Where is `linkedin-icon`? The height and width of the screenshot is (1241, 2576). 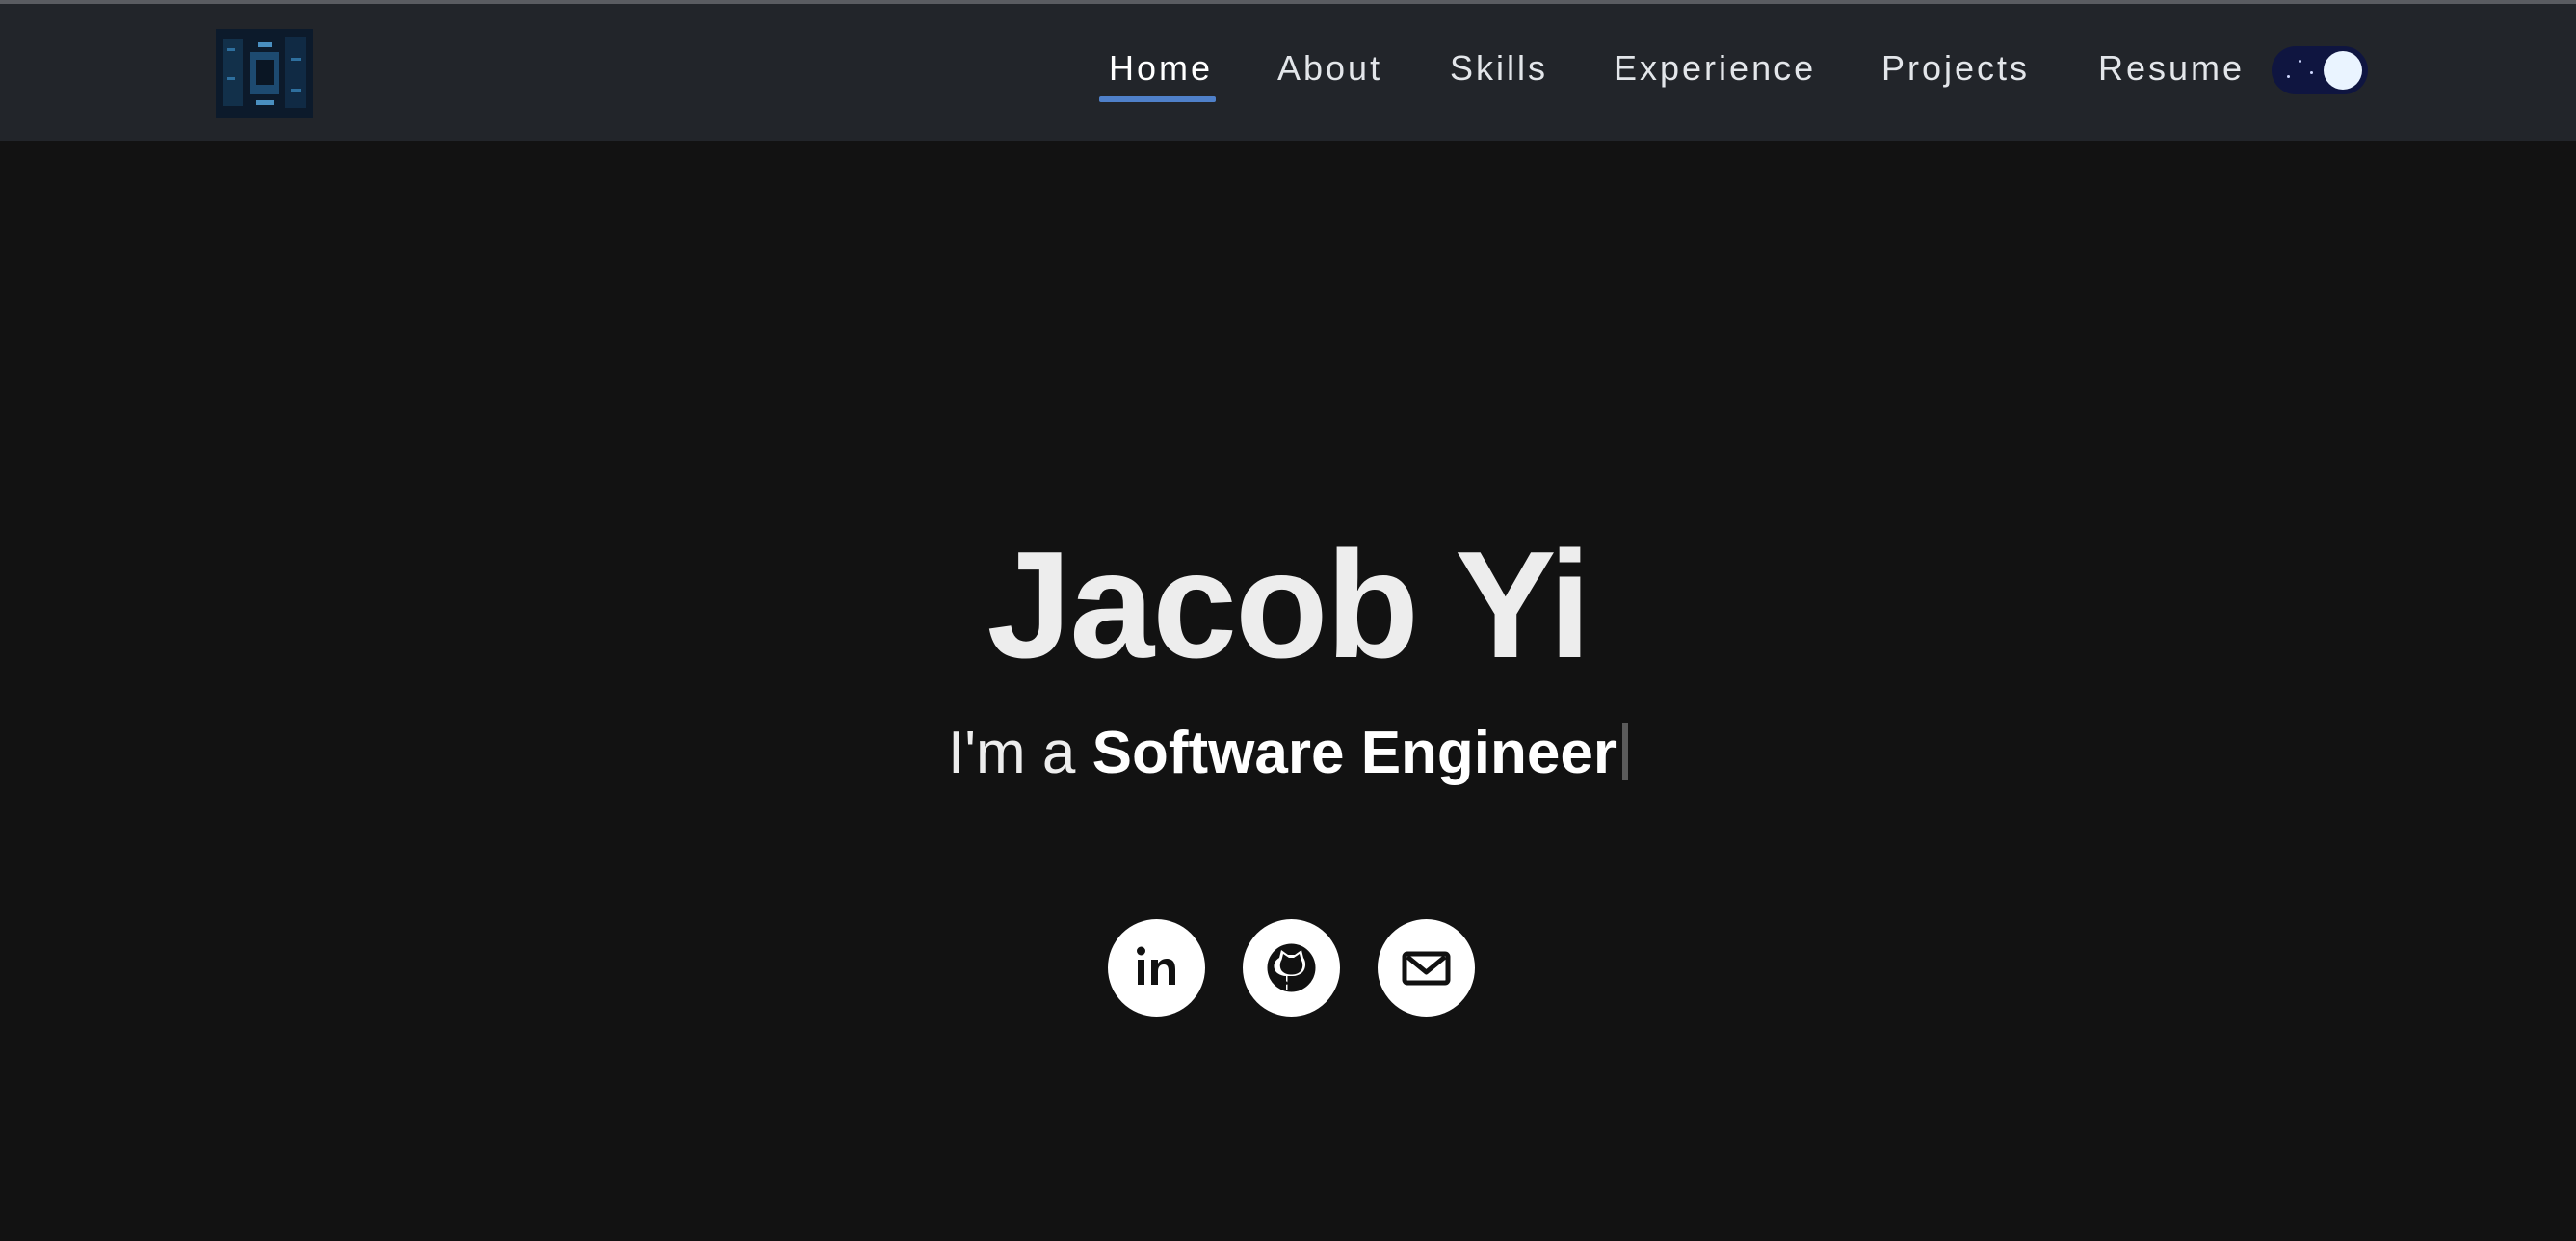 linkedin-icon is located at coordinates (1156, 965).